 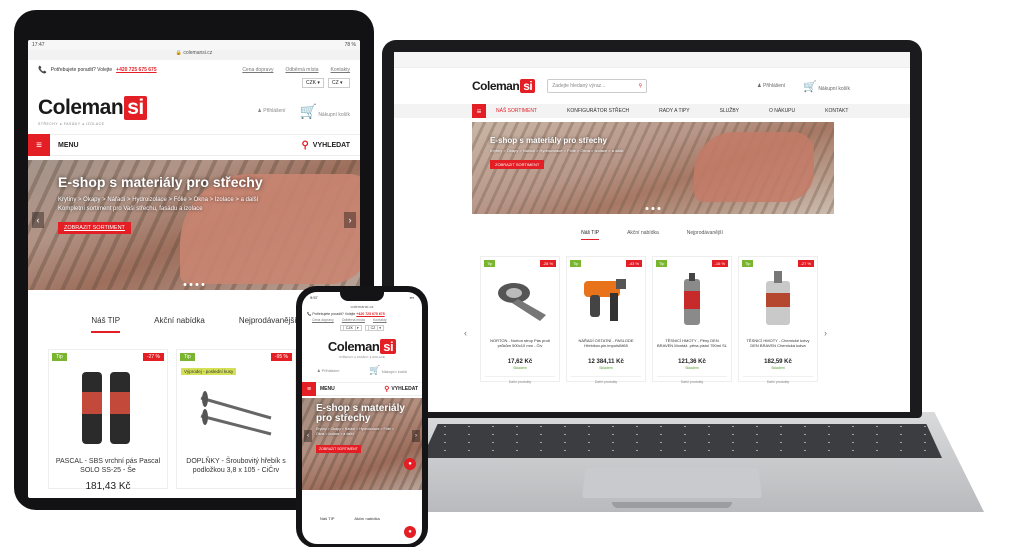 What do you see at coordinates (194, 55) in the screenshot?
I see `address-bar: 🔒 colemansi.cz` at bounding box center [194, 55].